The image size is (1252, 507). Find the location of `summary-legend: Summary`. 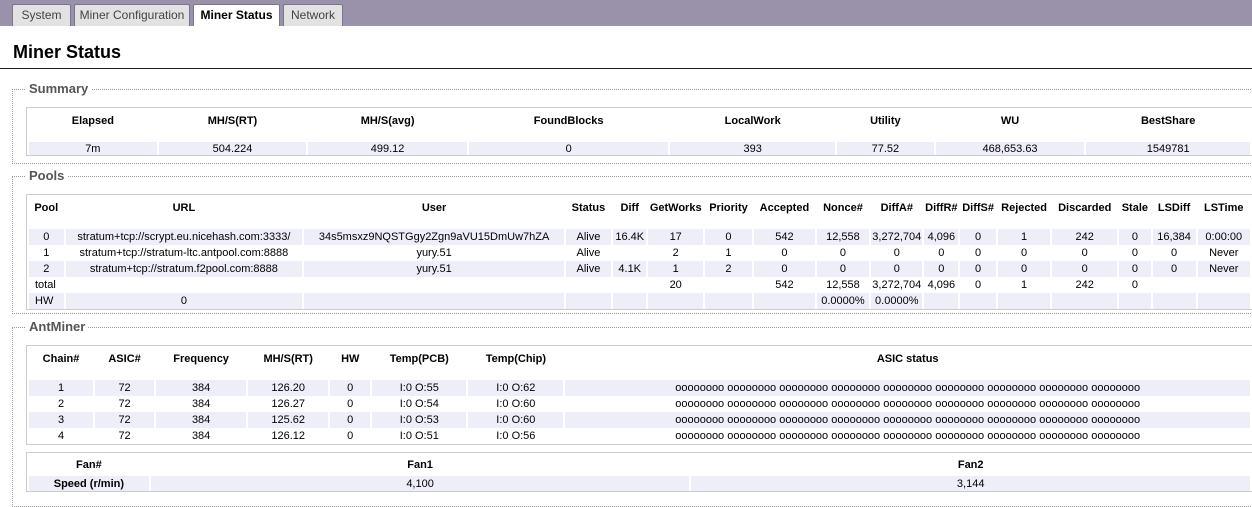

summary-legend: Summary is located at coordinates (59, 88).